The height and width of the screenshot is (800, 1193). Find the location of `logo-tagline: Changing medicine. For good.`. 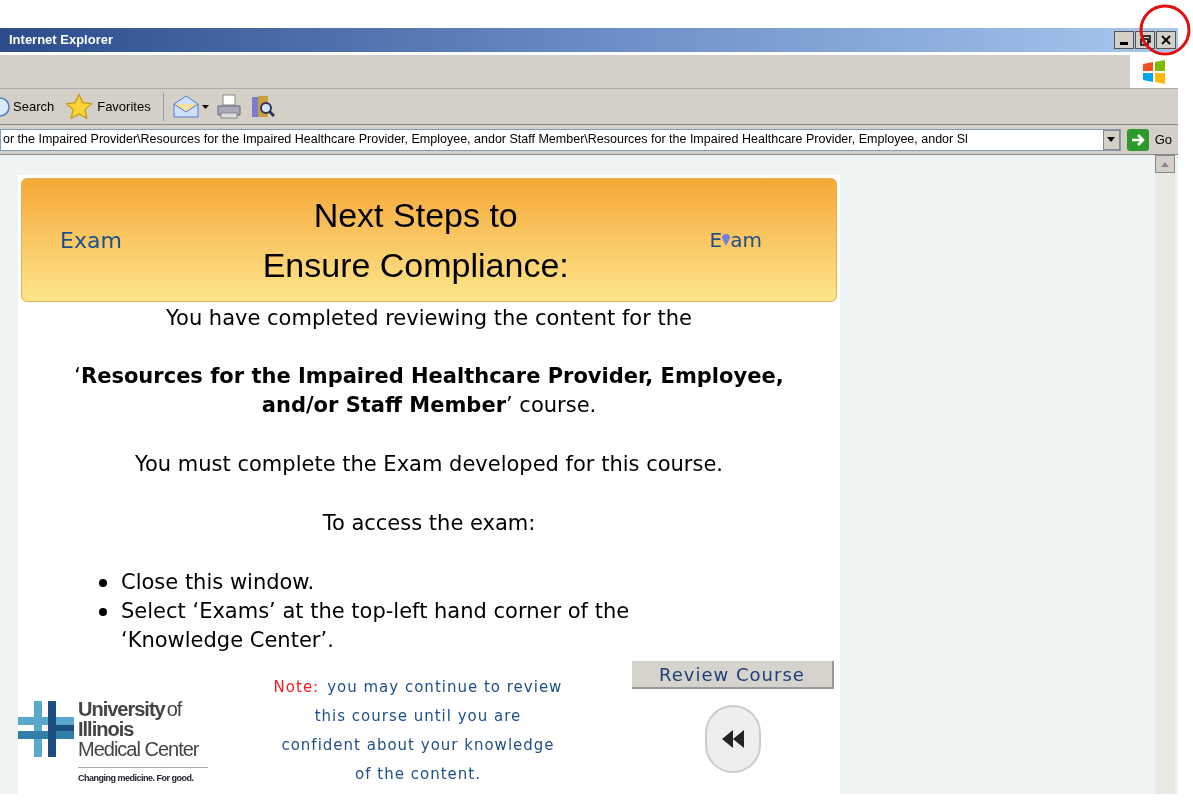

logo-tagline: Changing medicine. For good. is located at coordinates (143, 776).